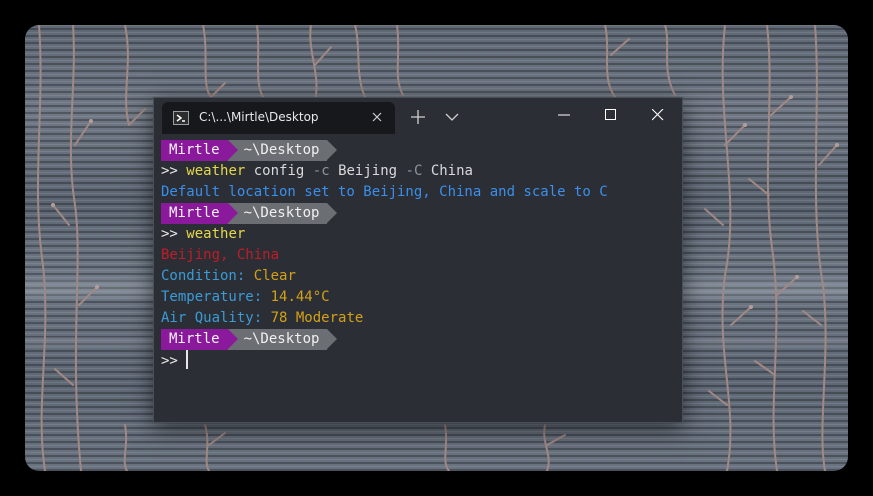 Image resolution: width=873 pixels, height=496 pixels. I want to click on title-bar: C:\...\Mirtle\Desktop, so click(418, 116).